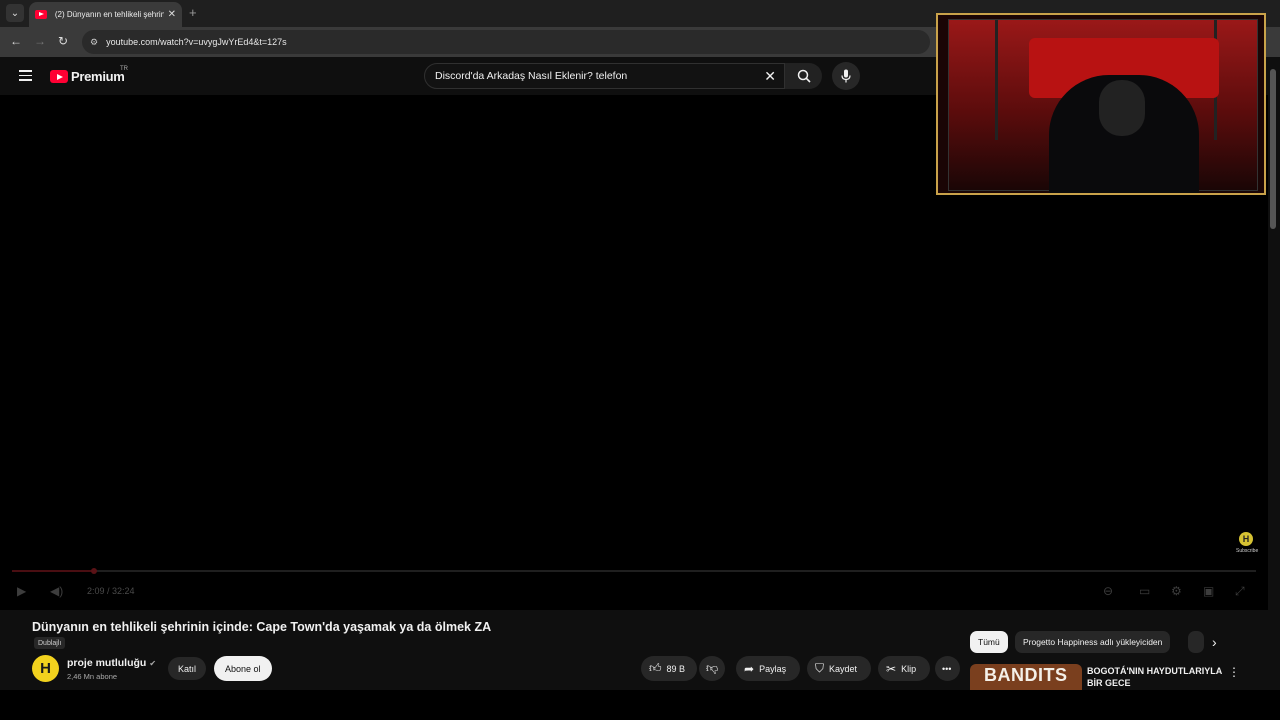 This screenshot has width=1280, height=720. I want to click on verified-icon: ✔, so click(153, 663).